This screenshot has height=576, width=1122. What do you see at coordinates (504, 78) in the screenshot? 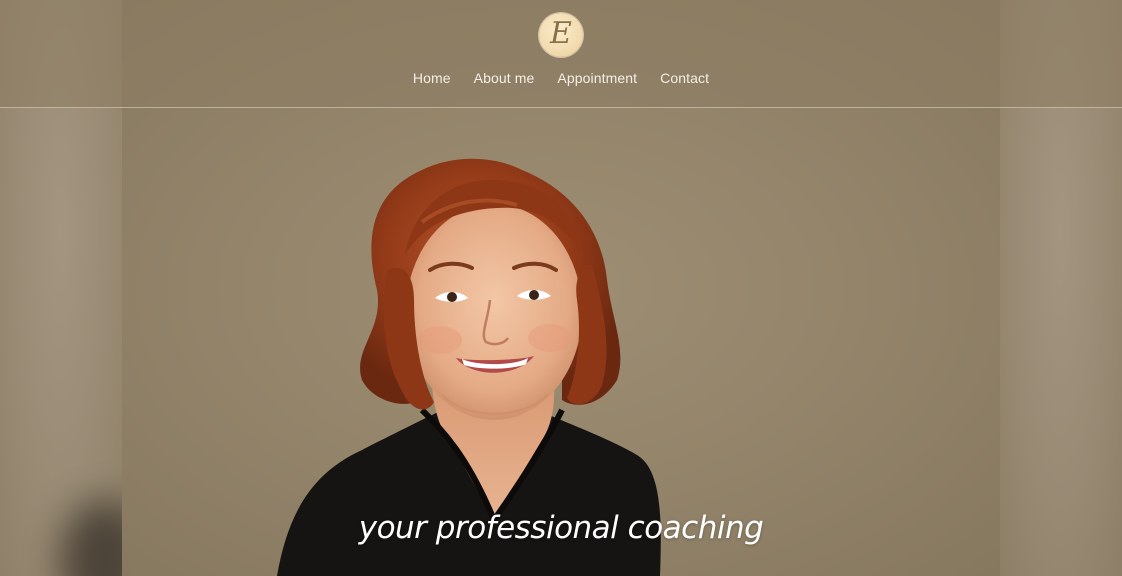
I see `nav-about-me: About me` at bounding box center [504, 78].